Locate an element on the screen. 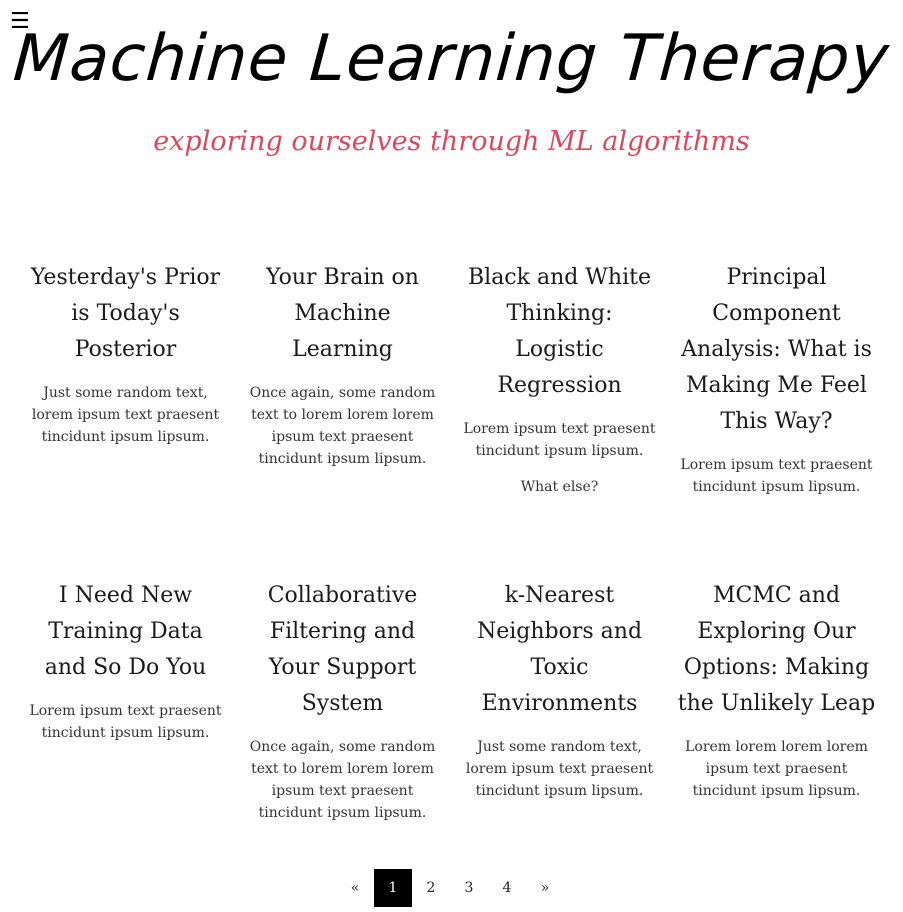  pagination-page-3: 3 is located at coordinates (469, 888).